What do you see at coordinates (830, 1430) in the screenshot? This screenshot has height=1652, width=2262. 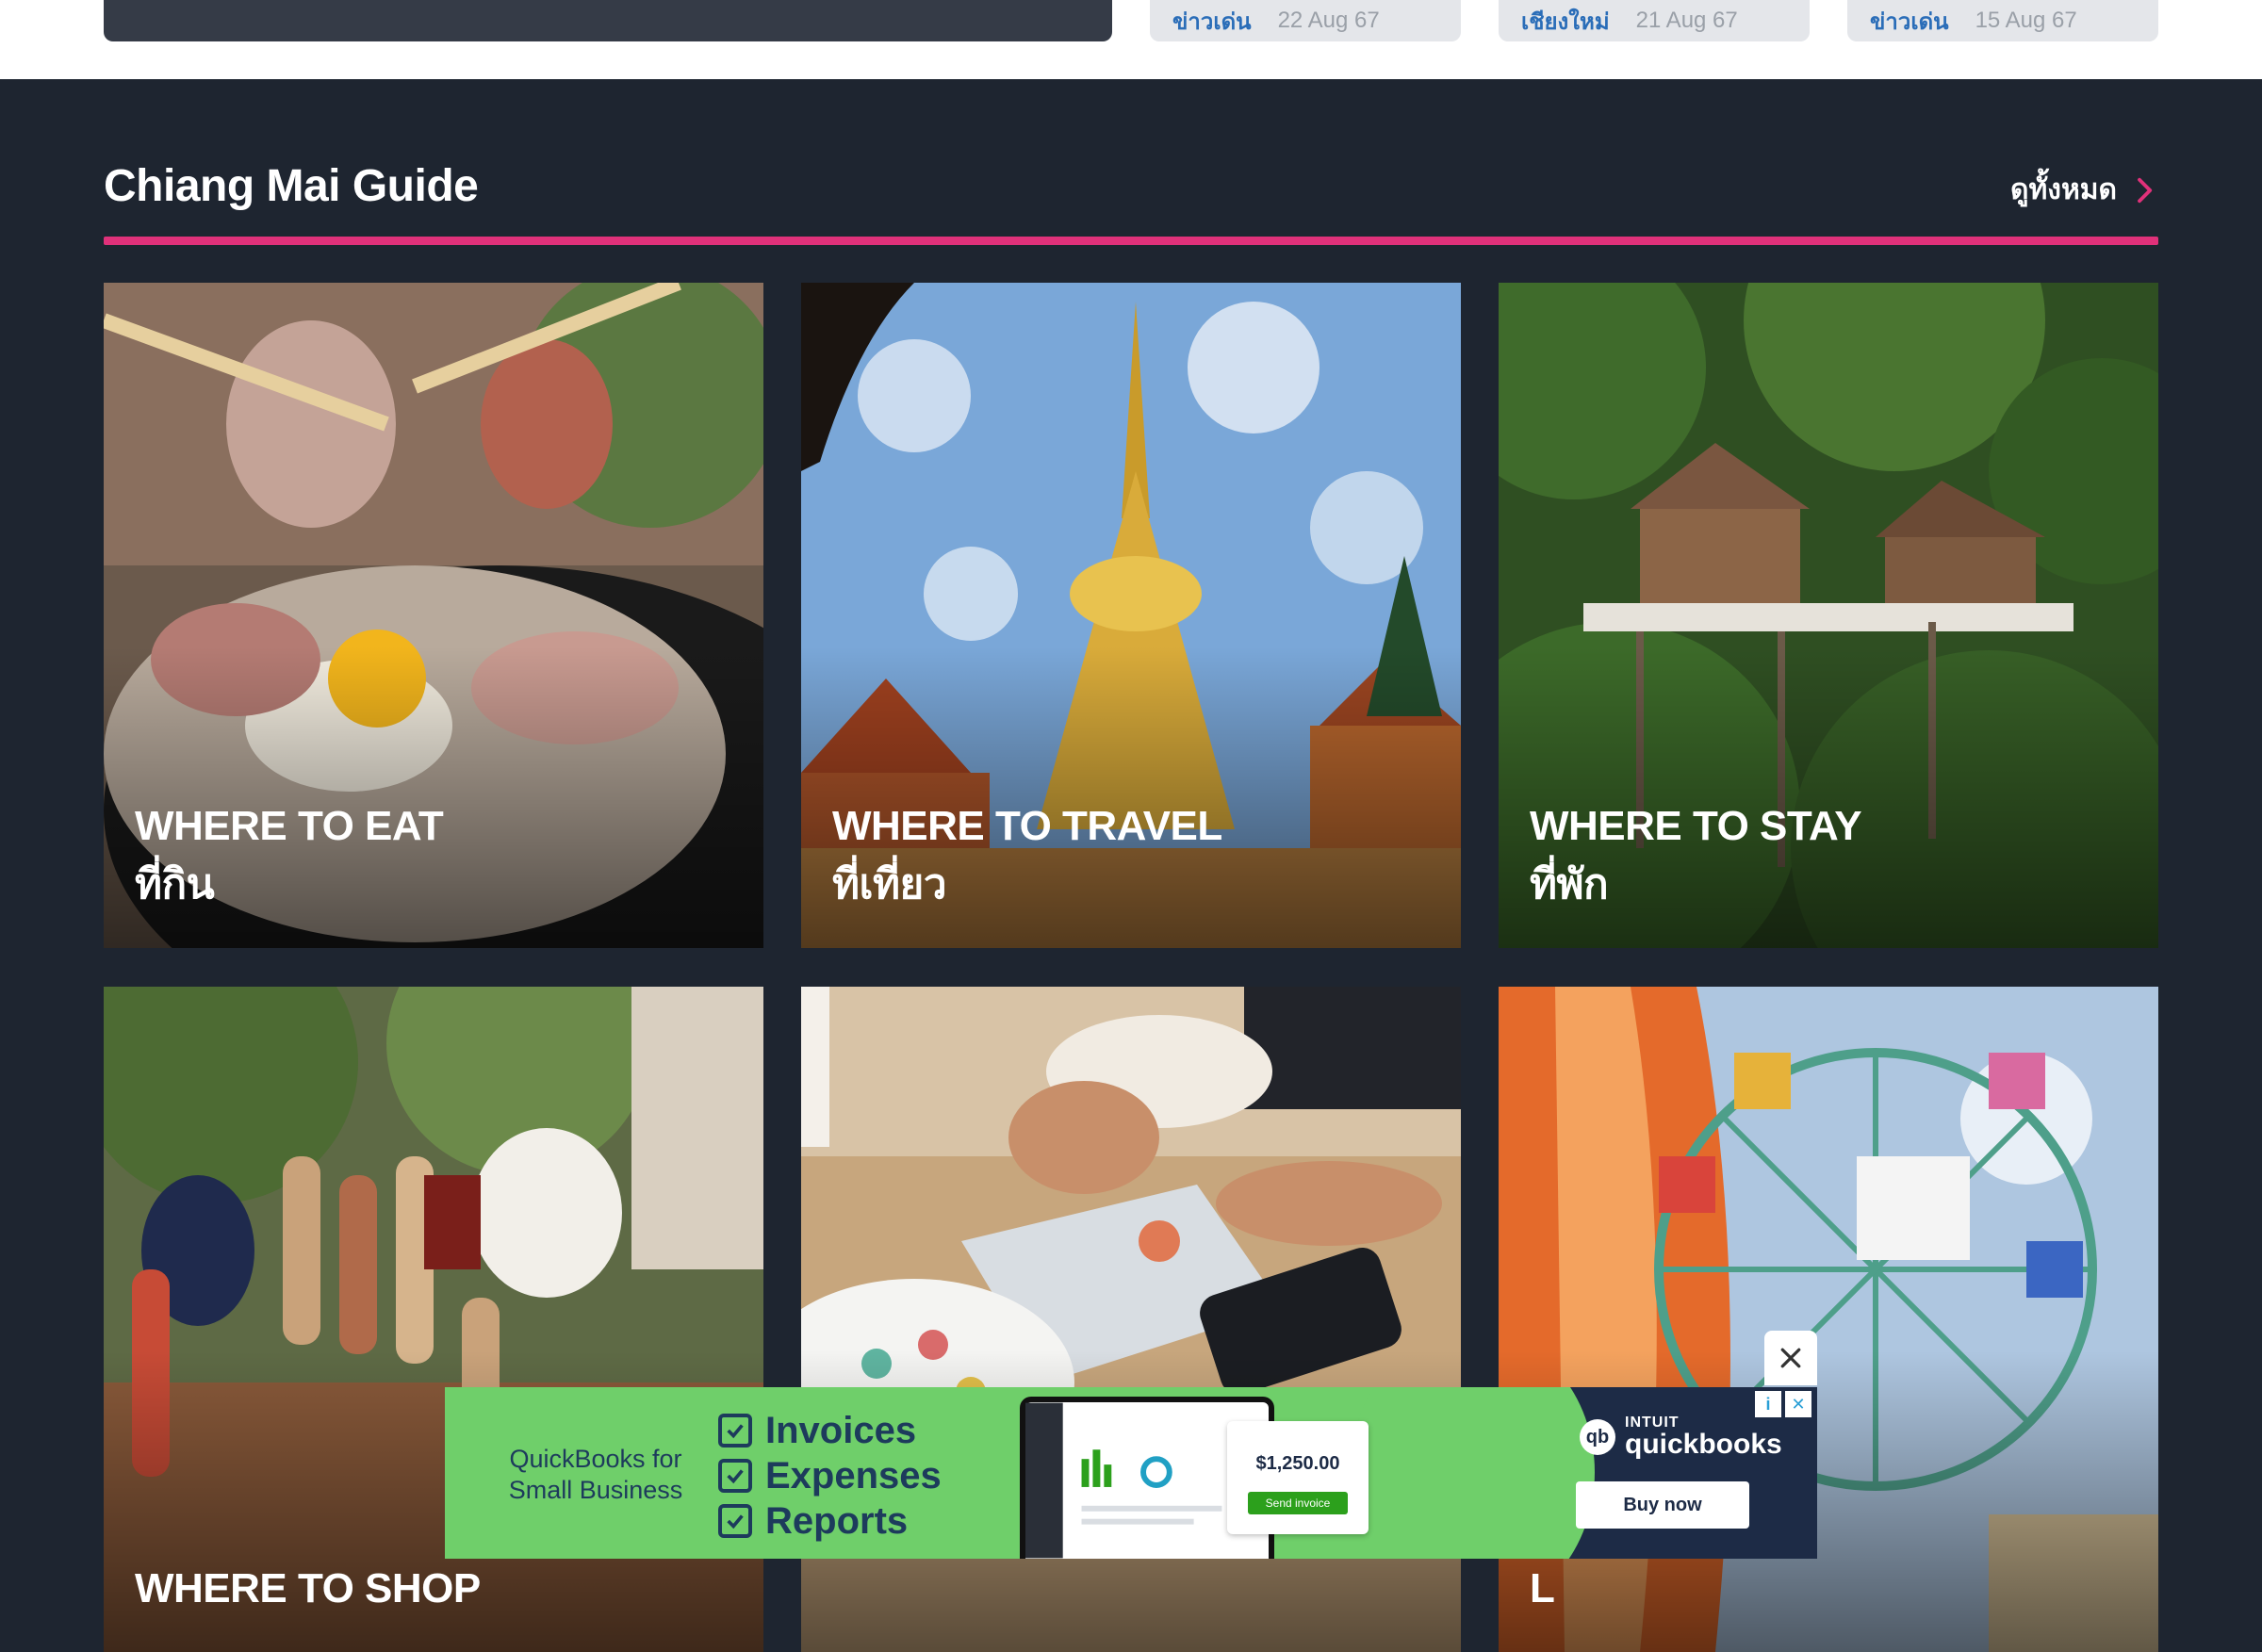 I see `ad-feature: Invoices` at bounding box center [830, 1430].